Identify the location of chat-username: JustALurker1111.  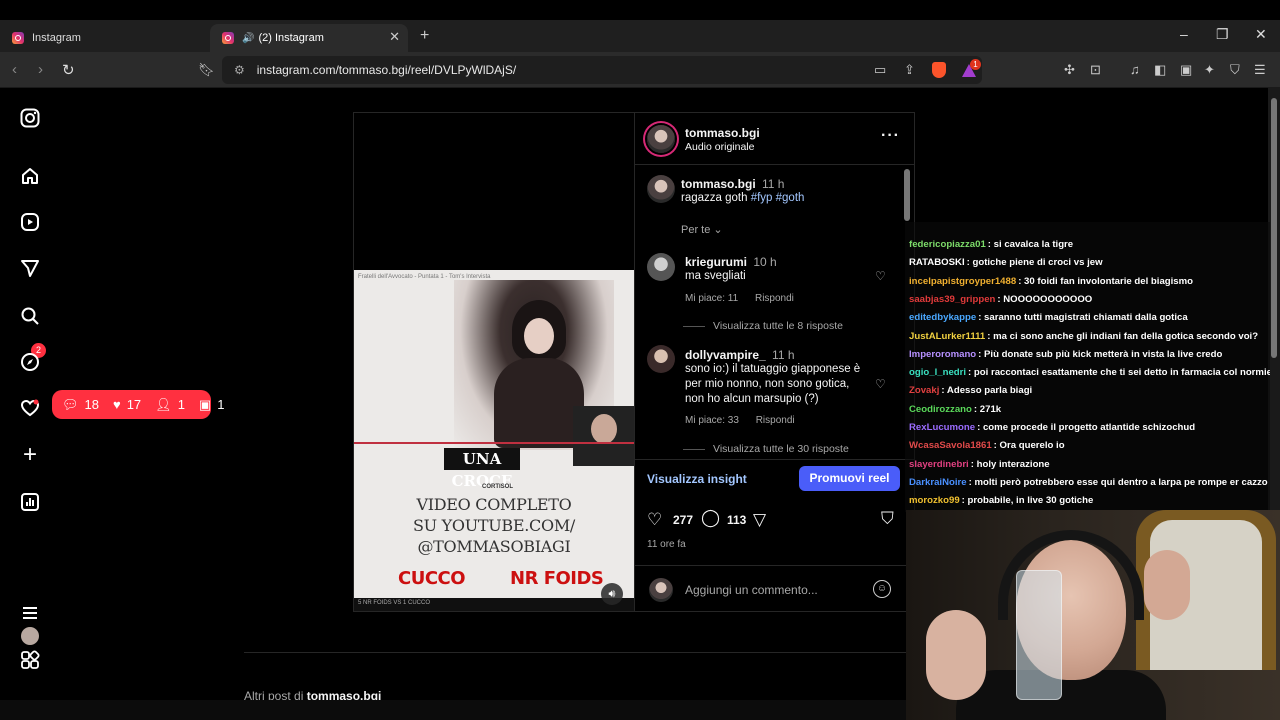
(947, 336).